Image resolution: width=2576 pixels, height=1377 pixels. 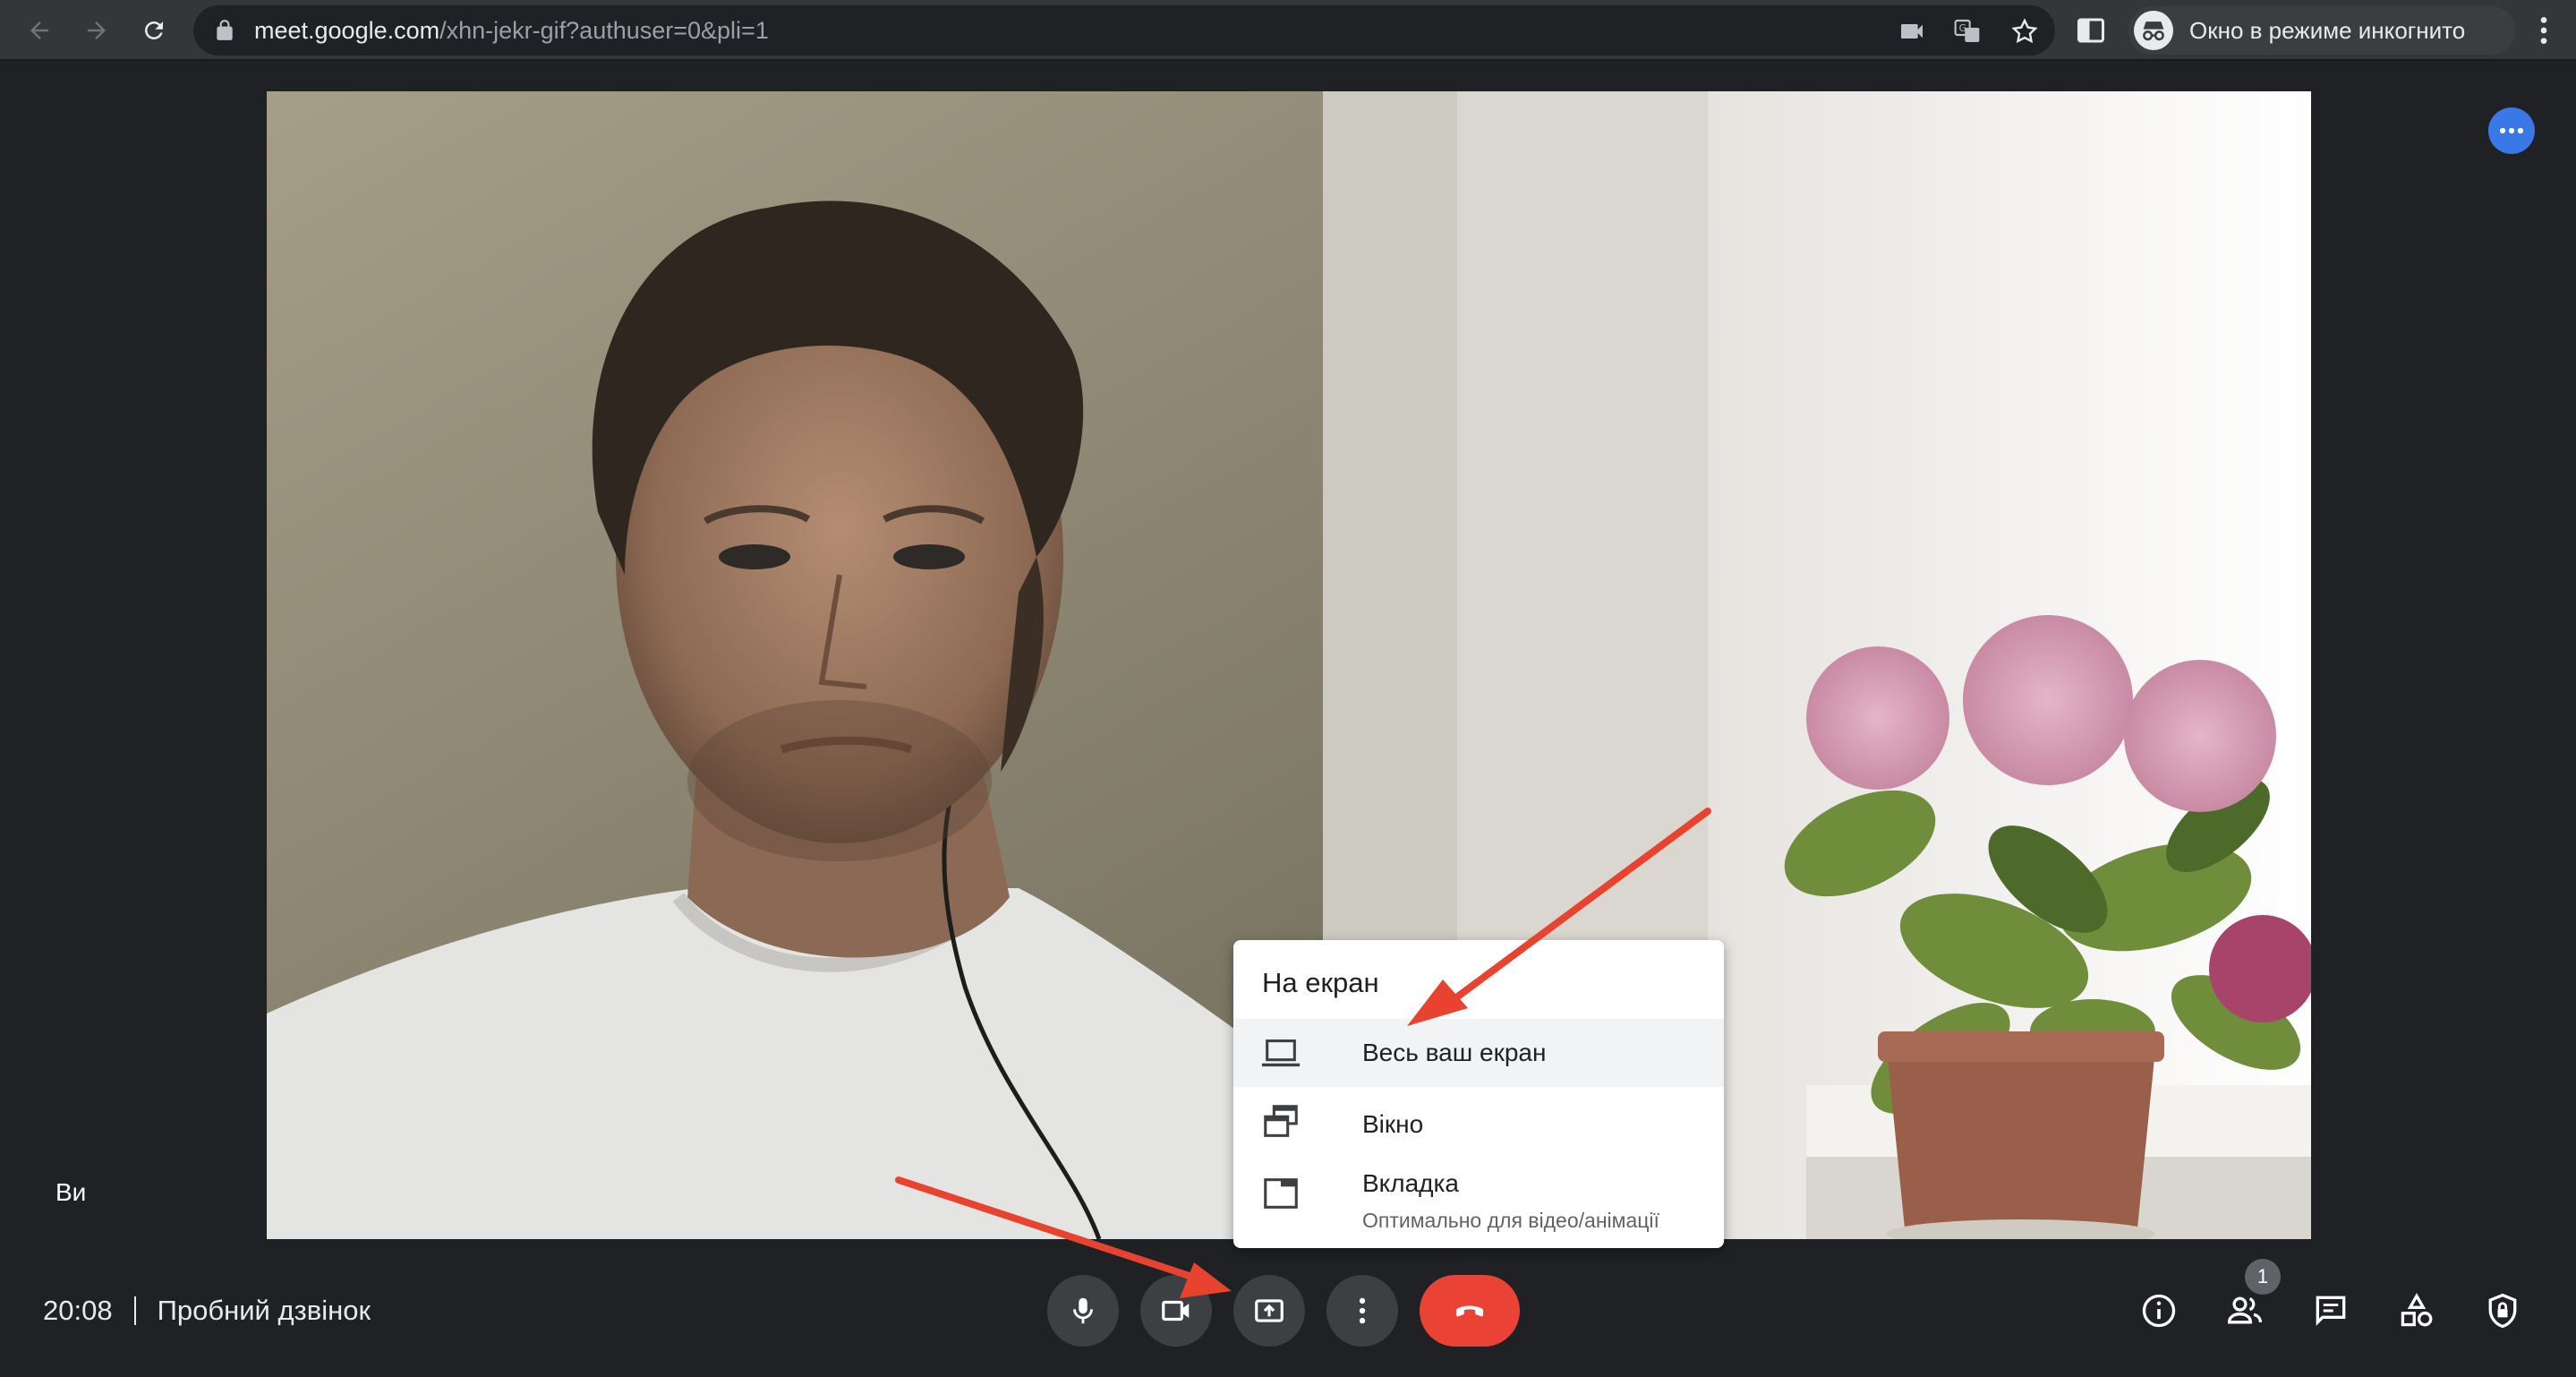 I want to click on meeting-info-divider, so click(x=134, y=1310).